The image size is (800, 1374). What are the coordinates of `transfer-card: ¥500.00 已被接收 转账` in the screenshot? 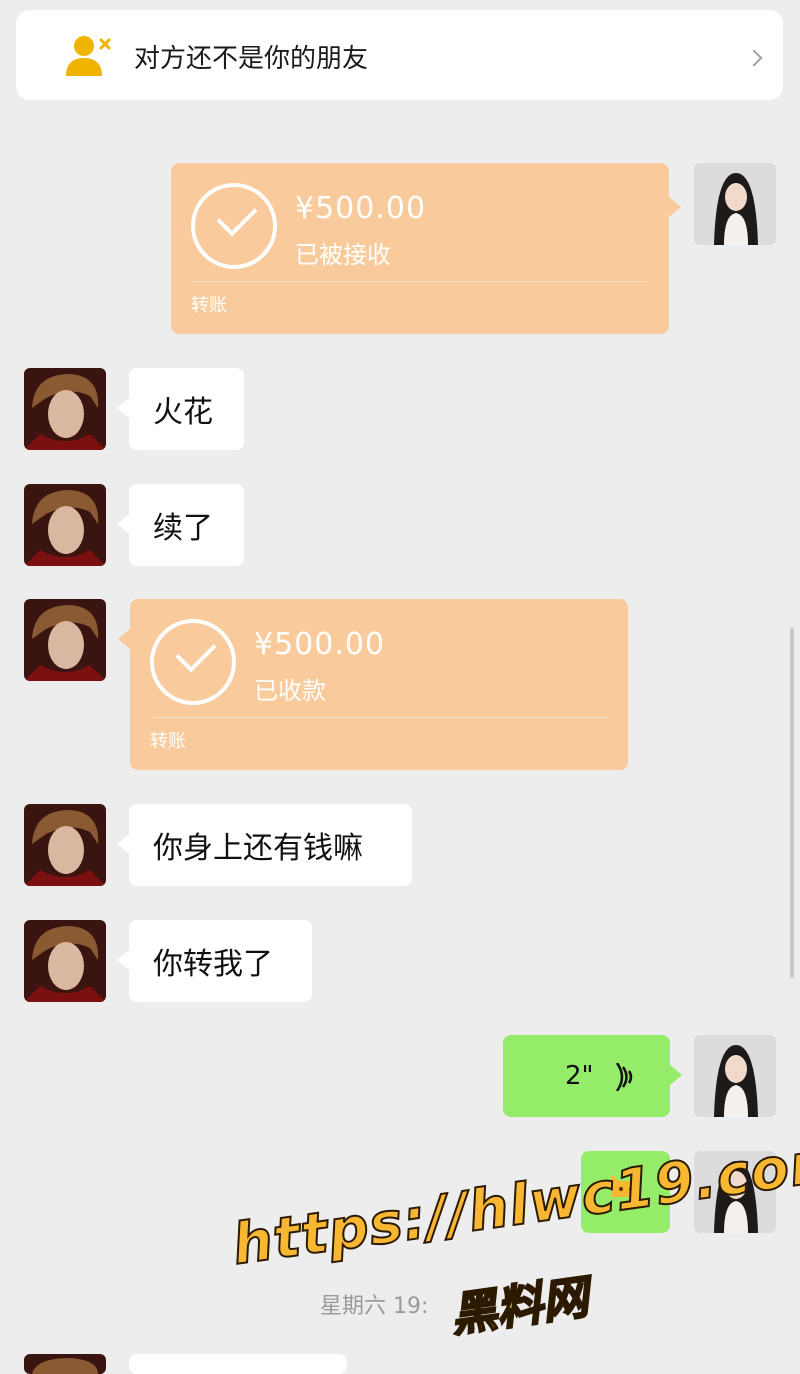 It's located at (426, 248).